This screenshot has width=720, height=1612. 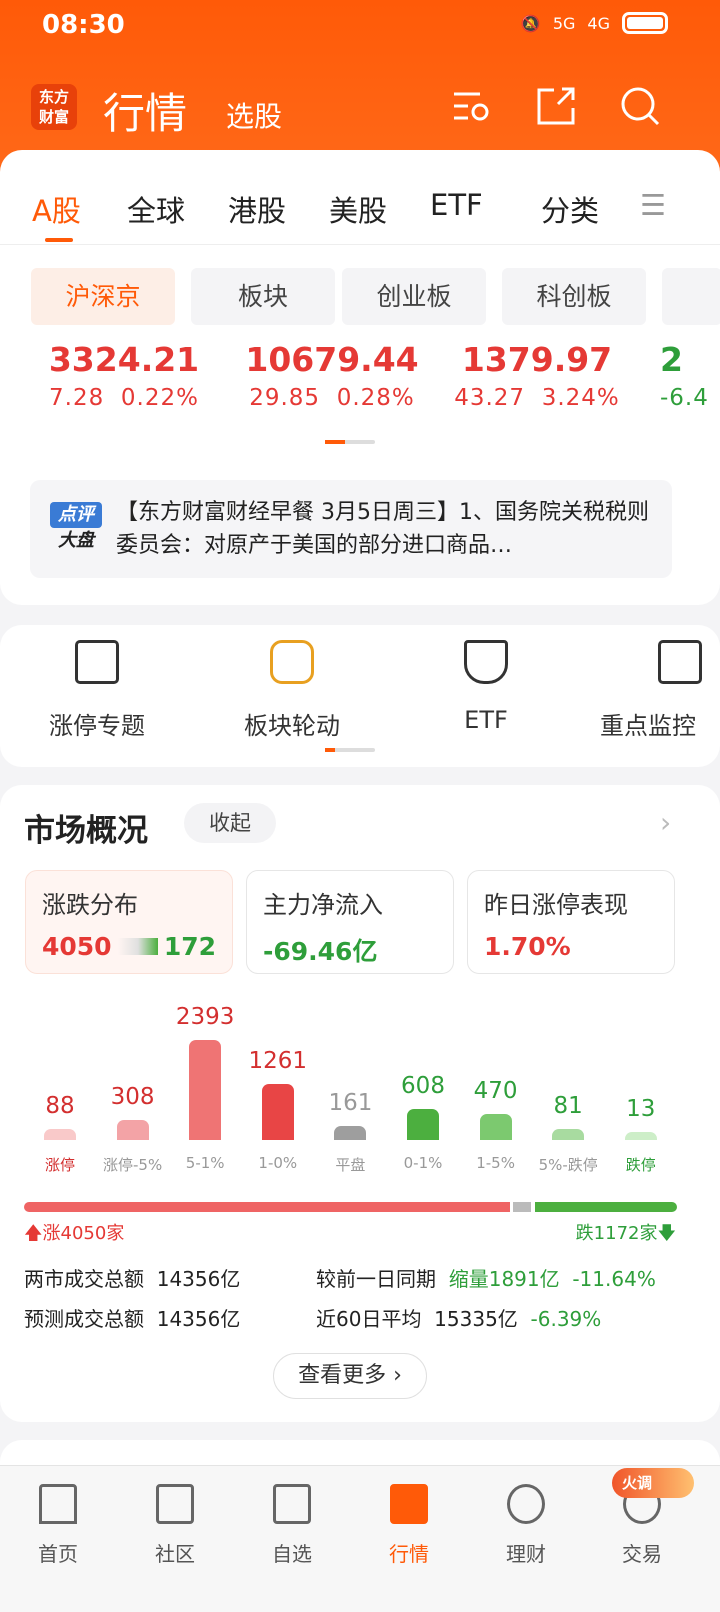 I want to click on stock-picker-link: 选股, so click(x=254, y=115).